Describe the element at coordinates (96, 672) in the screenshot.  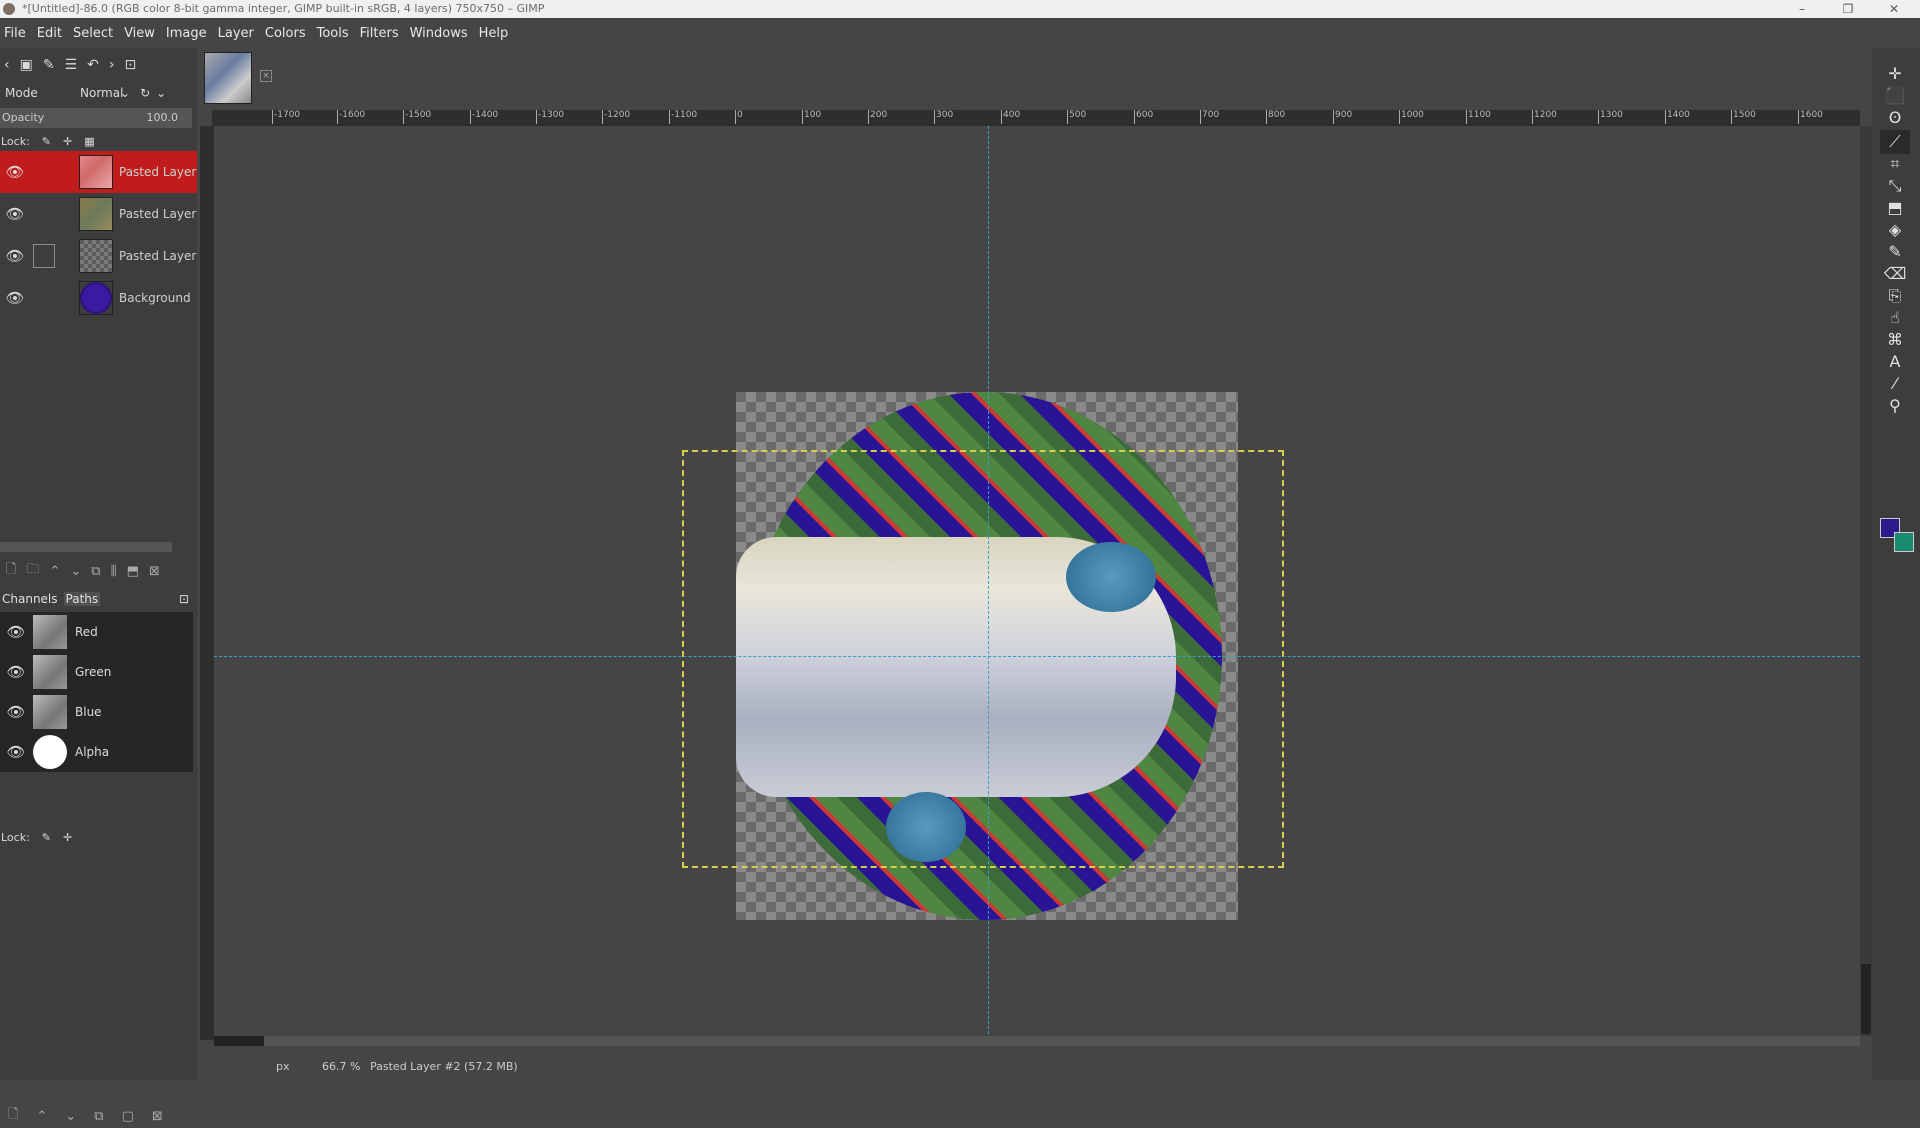
I see `channel-row: 👁 Green` at that location.